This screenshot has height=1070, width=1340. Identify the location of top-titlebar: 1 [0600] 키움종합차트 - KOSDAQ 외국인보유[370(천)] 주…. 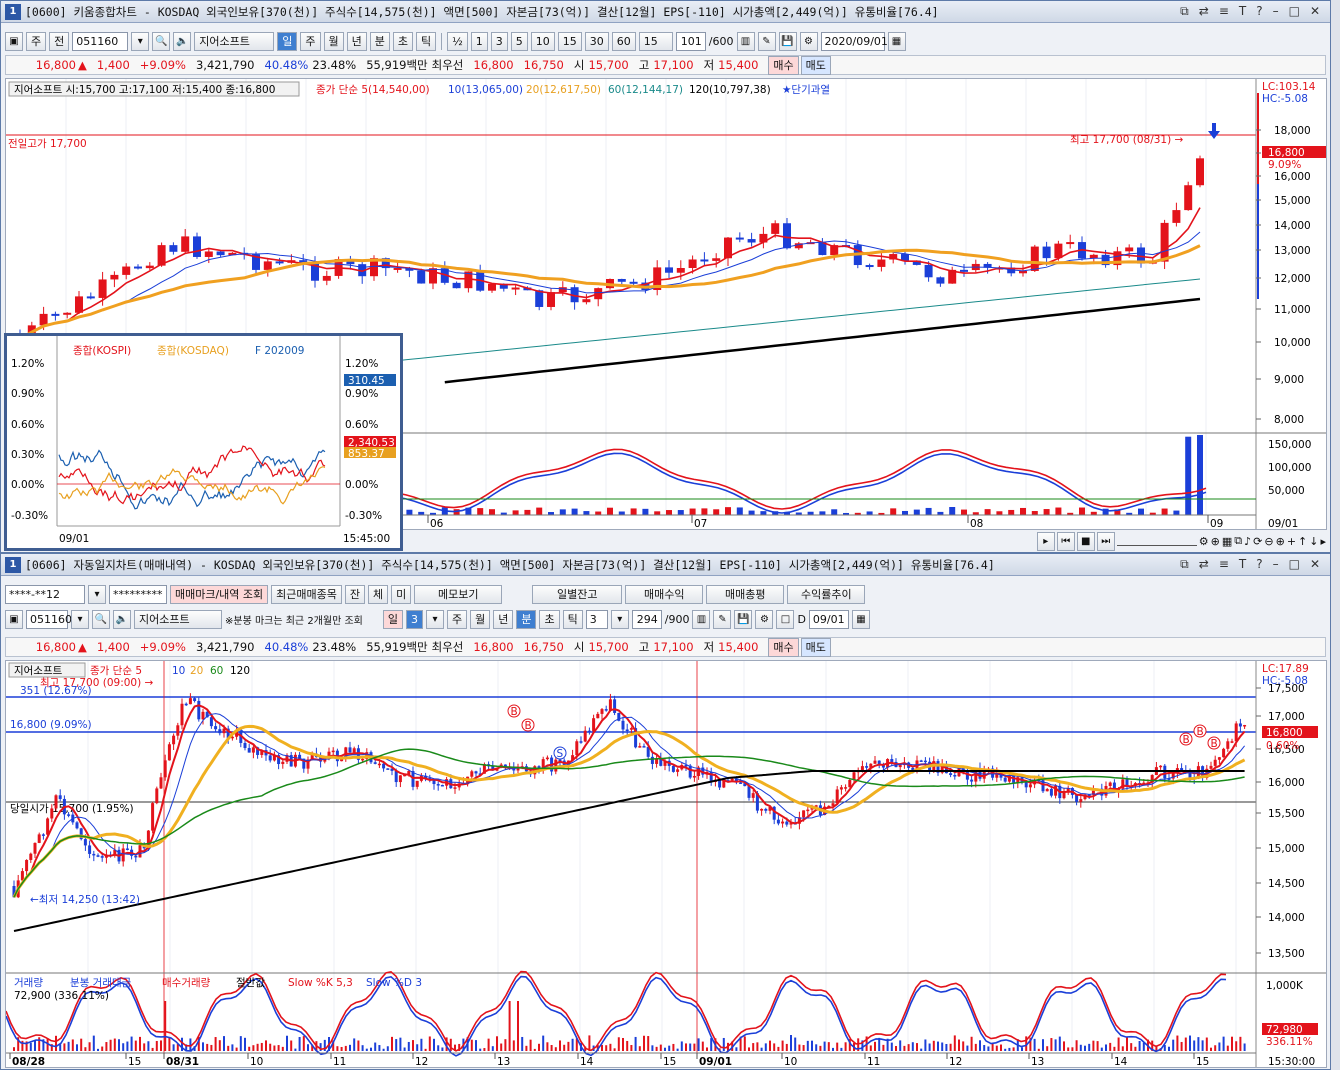
(665, 12).